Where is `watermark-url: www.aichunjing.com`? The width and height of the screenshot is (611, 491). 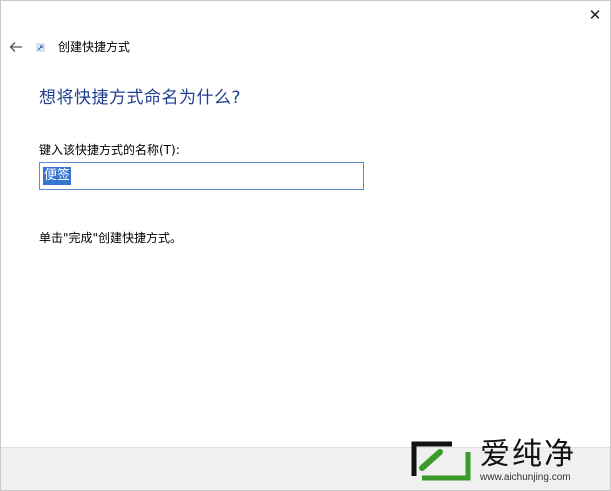
watermark-url: www.aichunjing.com is located at coordinates (525, 477).